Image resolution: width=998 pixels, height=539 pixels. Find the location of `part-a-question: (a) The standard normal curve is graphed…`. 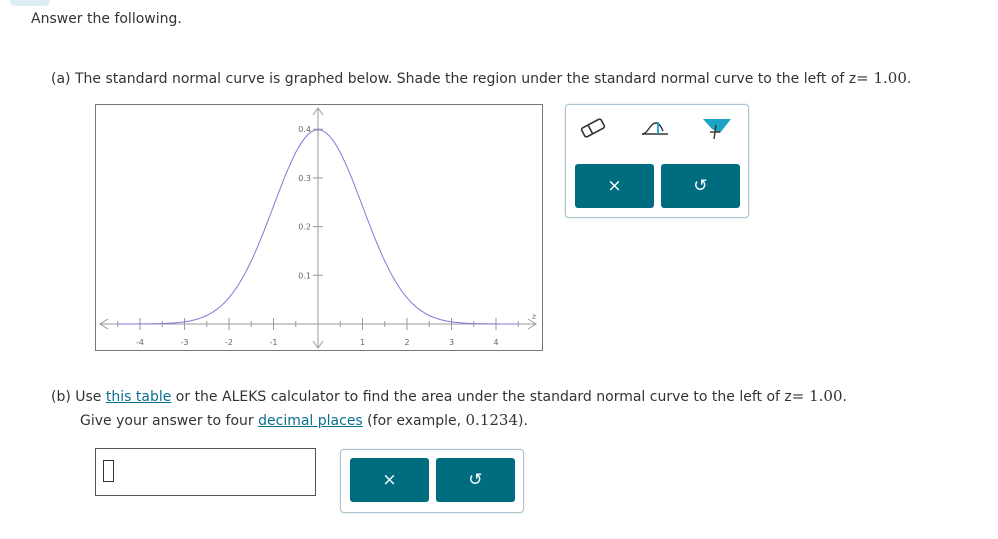

part-a-question: (a) The standard normal curve is graphed… is located at coordinates (481, 78).